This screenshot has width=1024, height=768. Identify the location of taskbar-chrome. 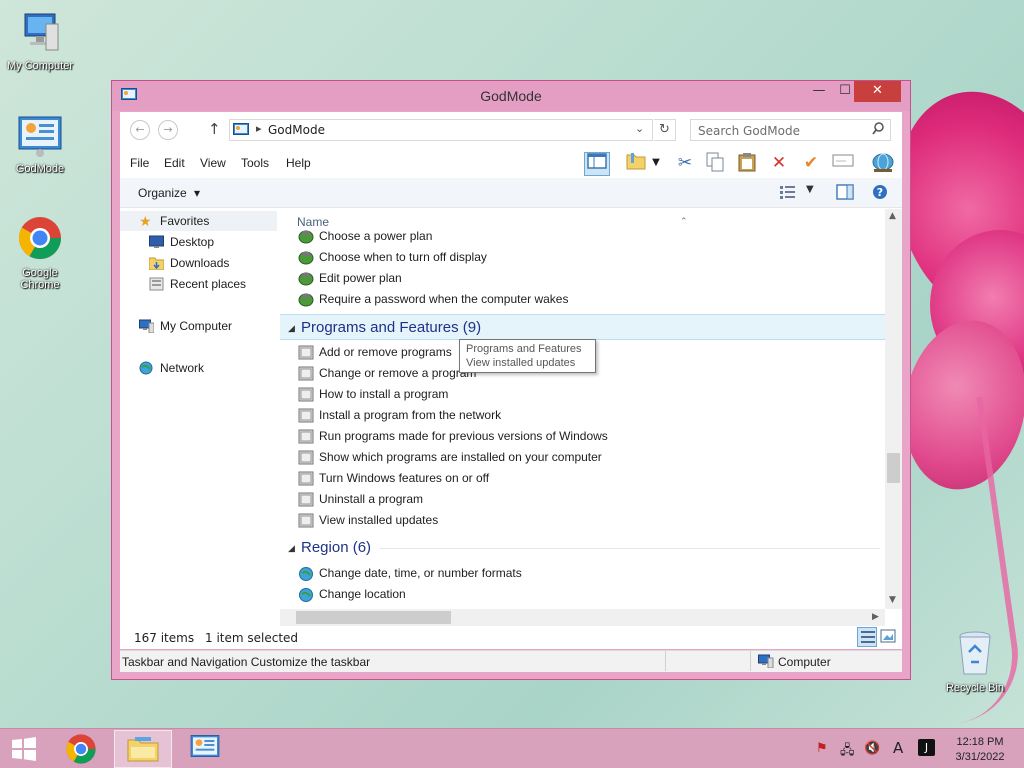
(81, 749).